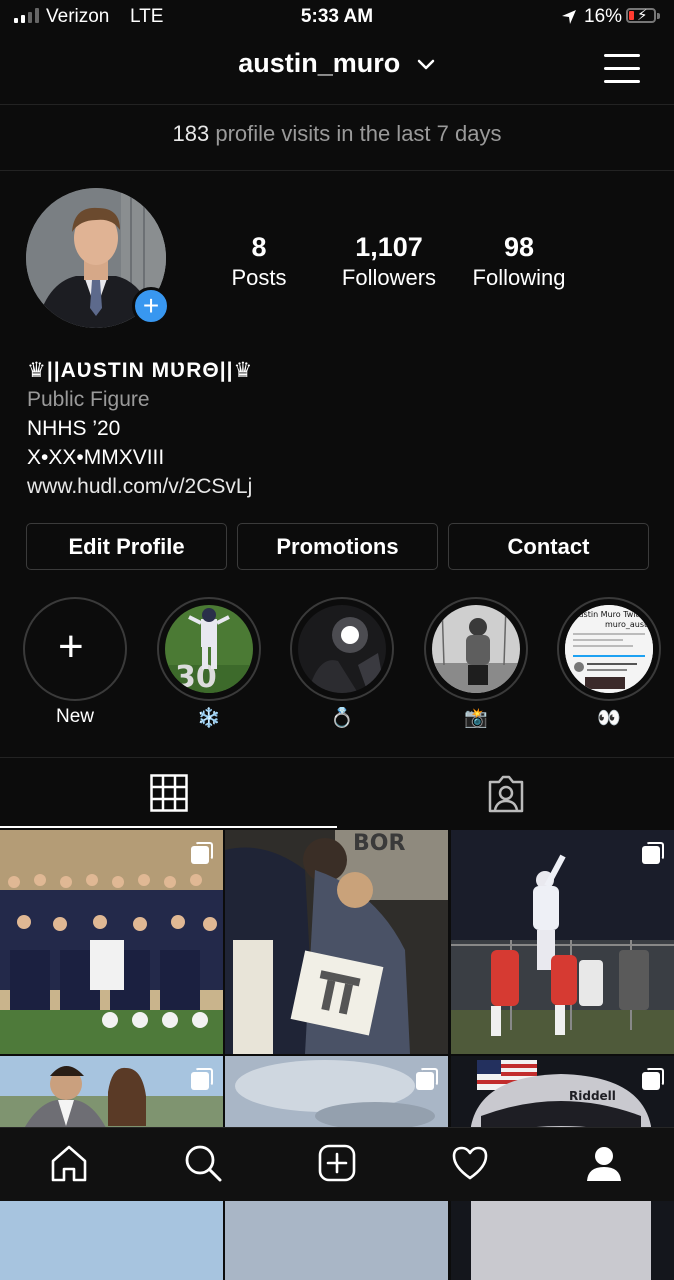  What do you see at coordinates (88, 399) in the screenshot?
I see `profile-category: Public Figure` at bounding box center [88, 399].